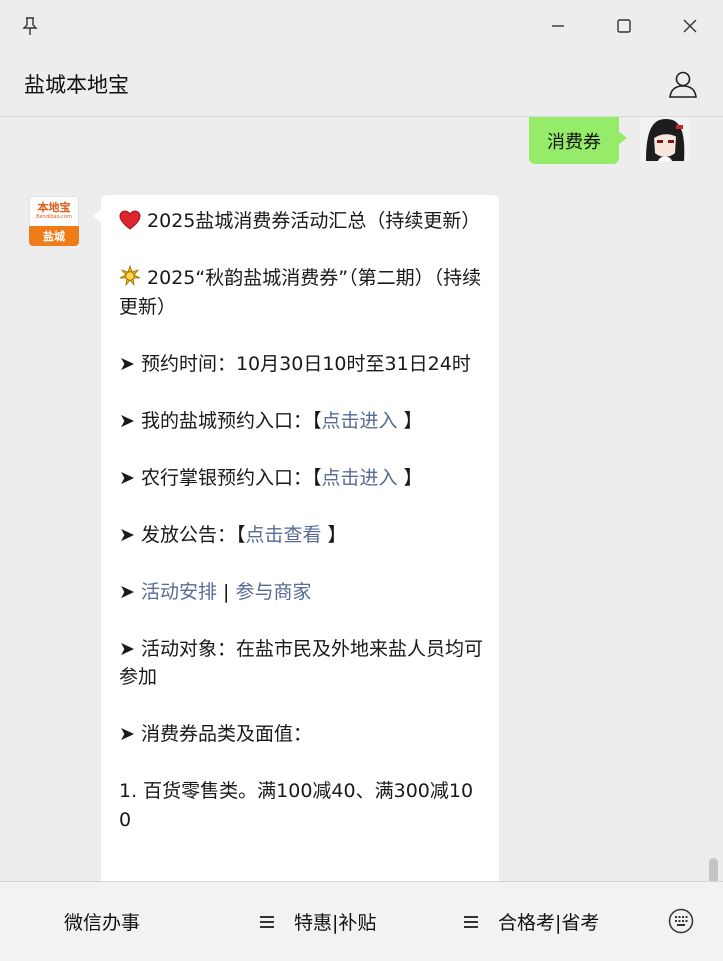 The image size is (723, 961). I want to click on minimize-button, so click(558, 26).